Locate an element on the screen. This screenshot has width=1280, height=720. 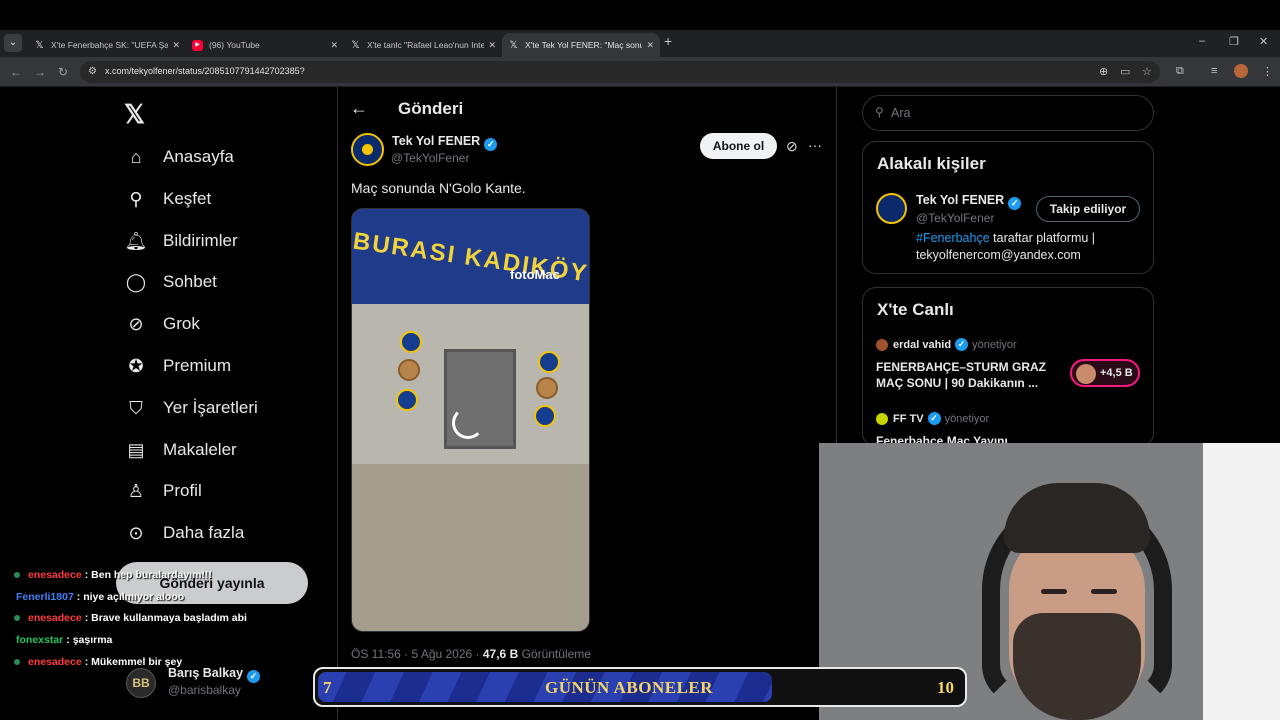
chat-text: Ben hep buralardayım!!! is located at coordinates (151, 575).